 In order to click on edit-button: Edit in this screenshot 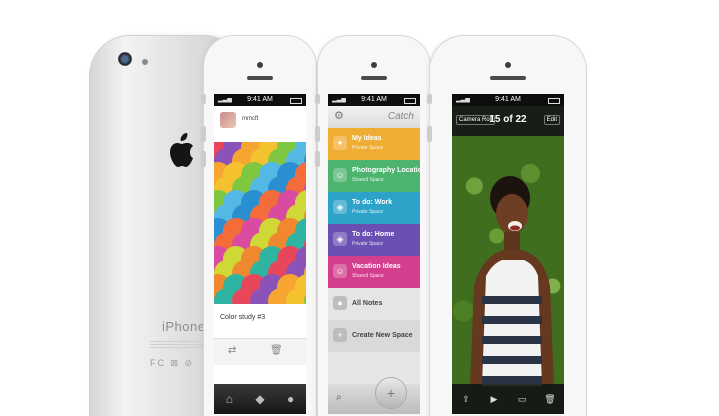, I will do `click(551, 120)`.